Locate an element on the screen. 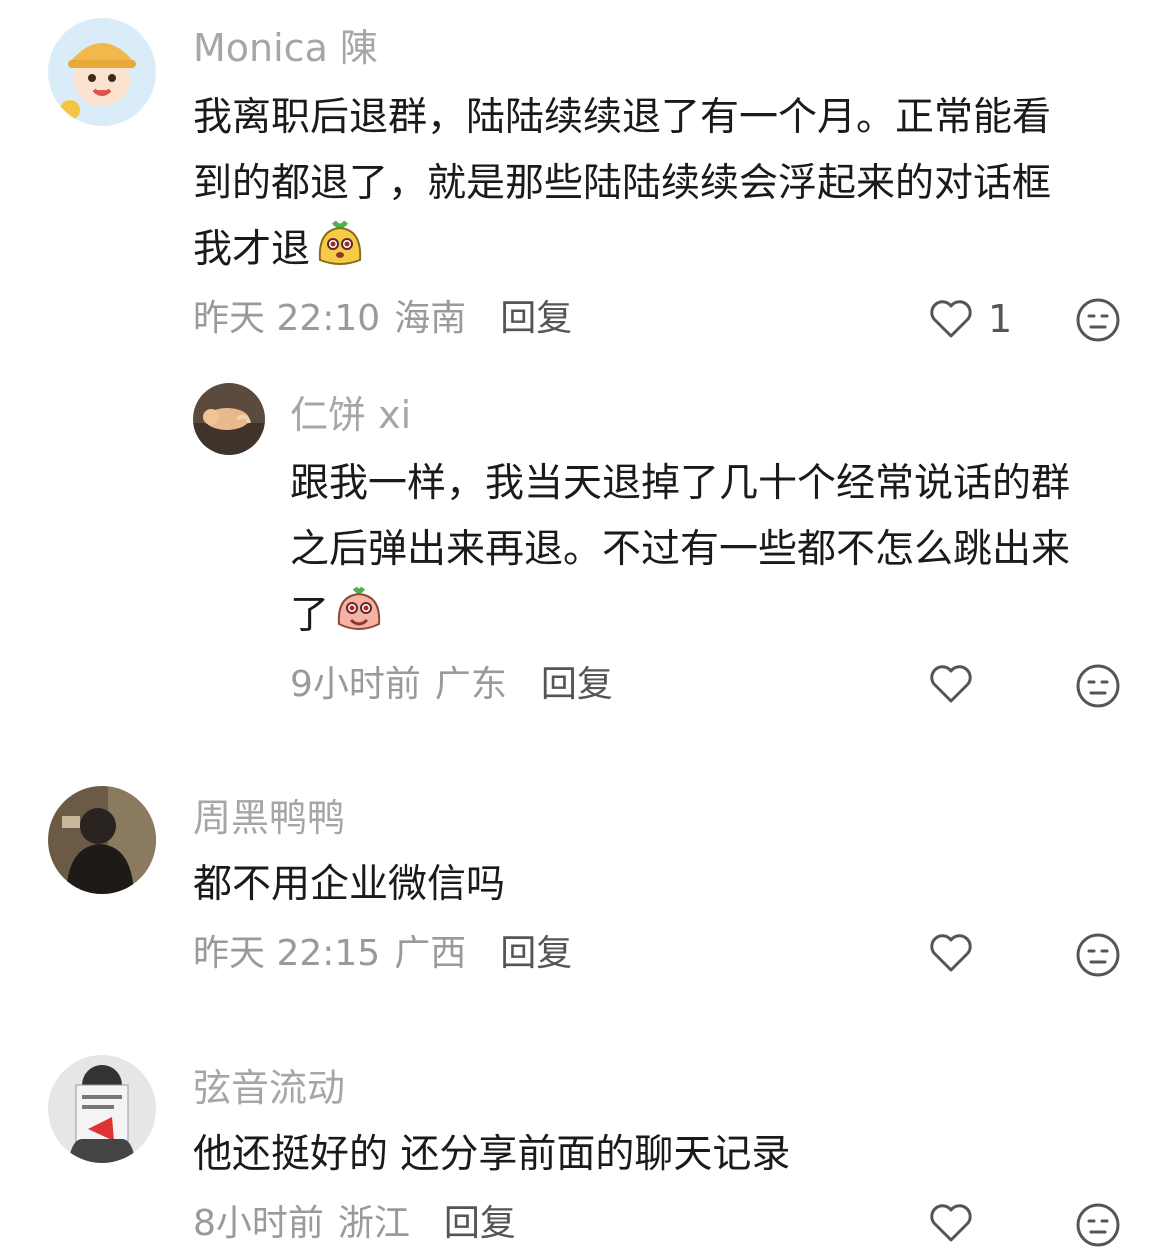 This screenshot has height=1252, width=1170. comment-text: 都不用企业微信吗 is located at coordinates (349, 885).